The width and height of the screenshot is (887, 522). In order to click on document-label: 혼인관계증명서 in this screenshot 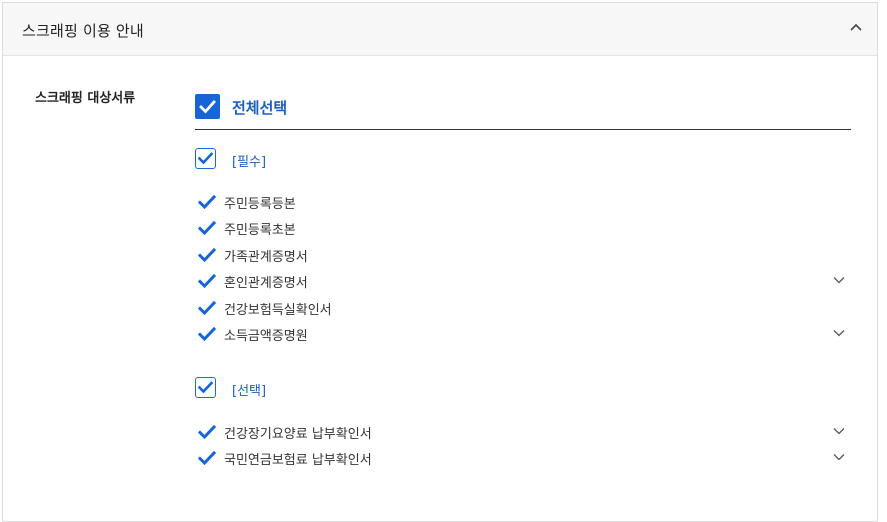, I will do `click(266, 283)`.